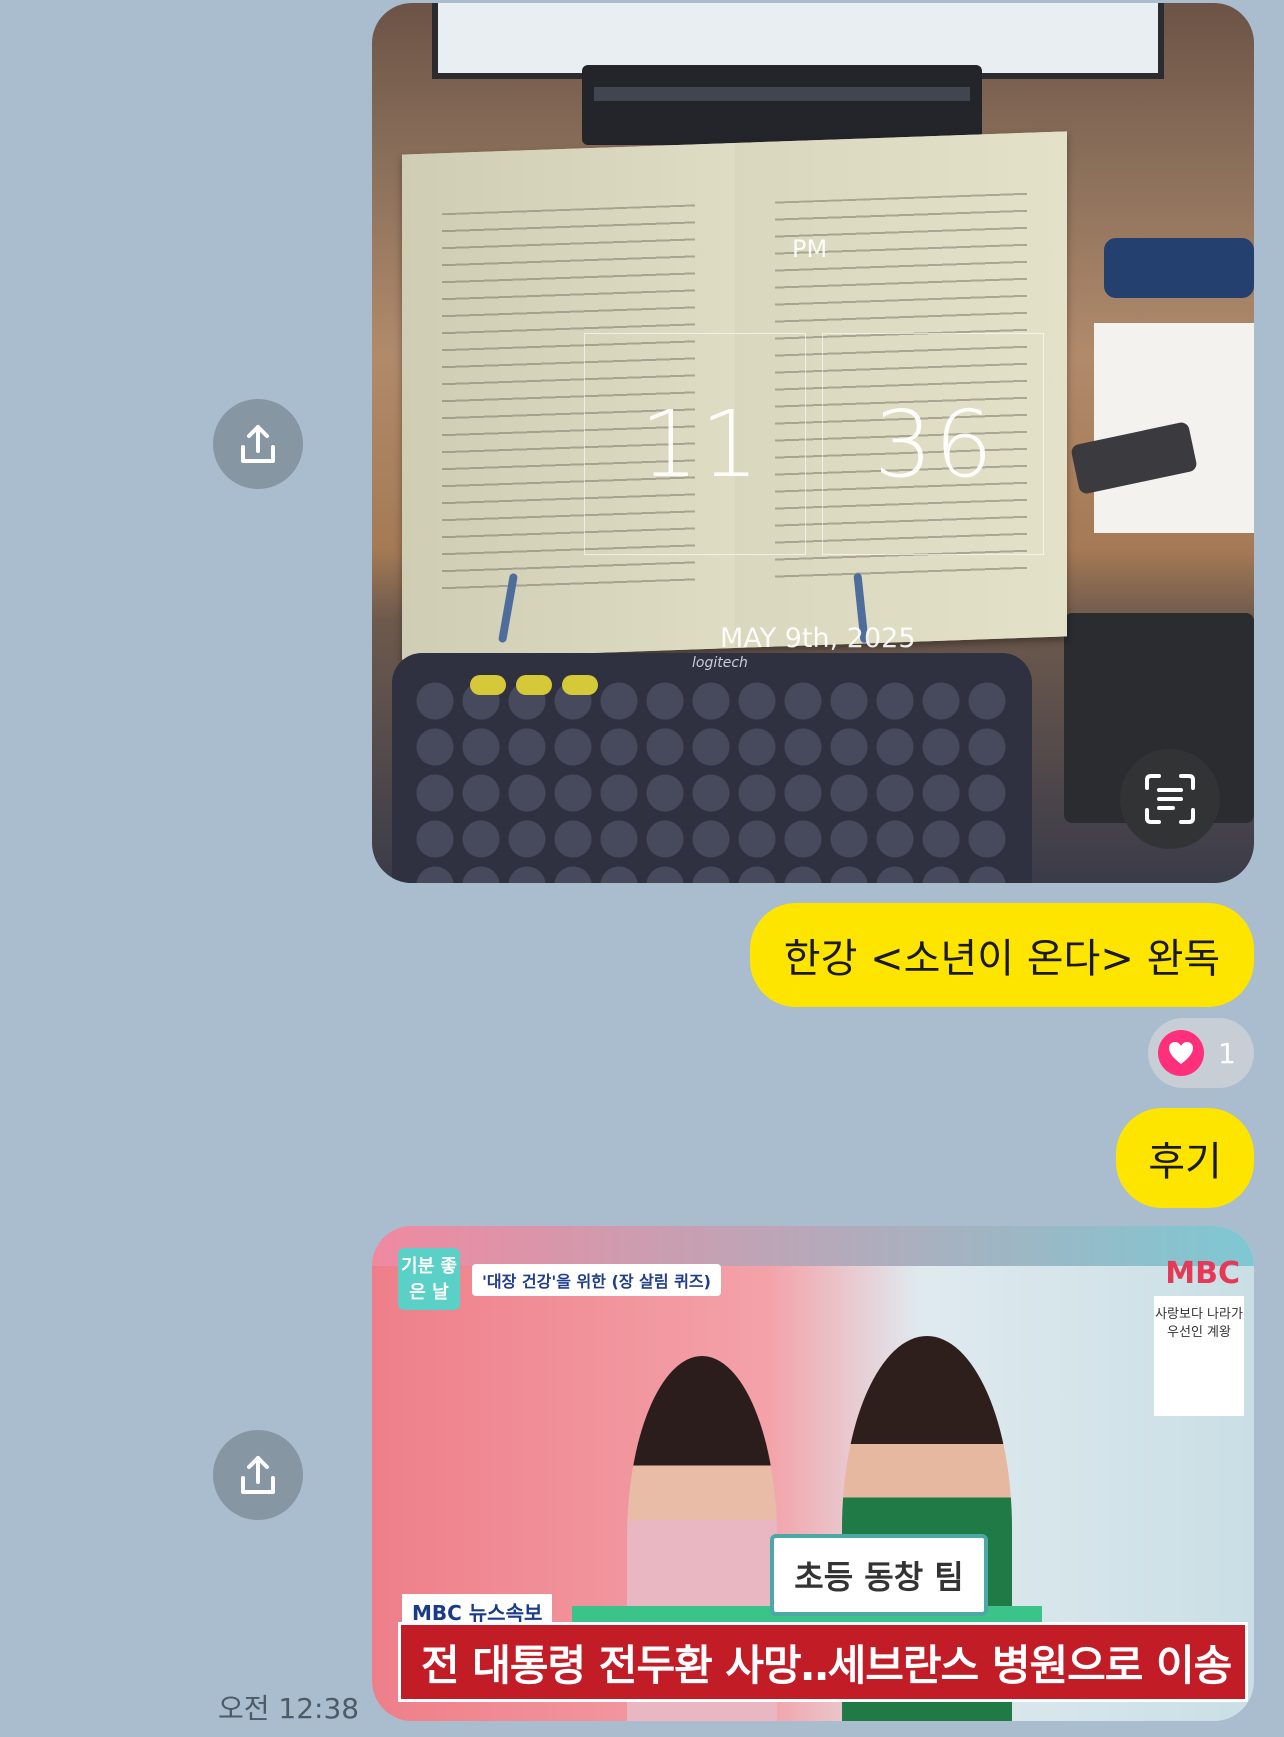 This screenshot has height=1737, width=1284. What do you see at coordinates (1185, 1162) in the screenshot?
I see `chat-bubble-label: 후기` at bounding box center [1185, 1162].